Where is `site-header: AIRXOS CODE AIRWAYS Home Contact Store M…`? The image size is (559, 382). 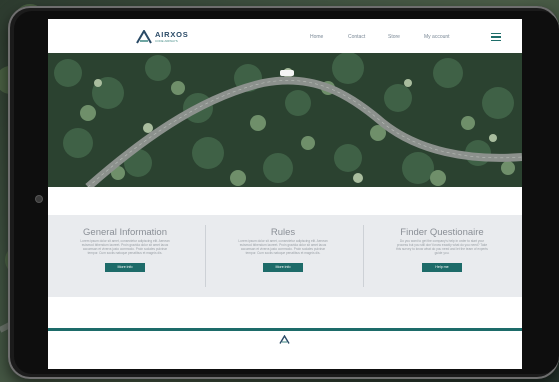
site-header: AIRXOS CODE AIRWAYS Home Contact Store M… is located at coordinates (285, 36).